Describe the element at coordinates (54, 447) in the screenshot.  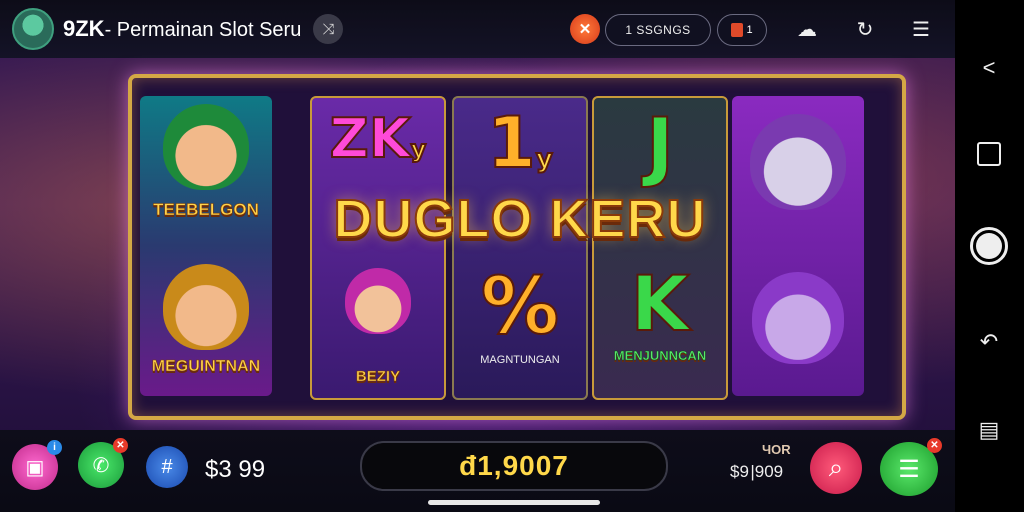
I see `info-badge: i` at that location.